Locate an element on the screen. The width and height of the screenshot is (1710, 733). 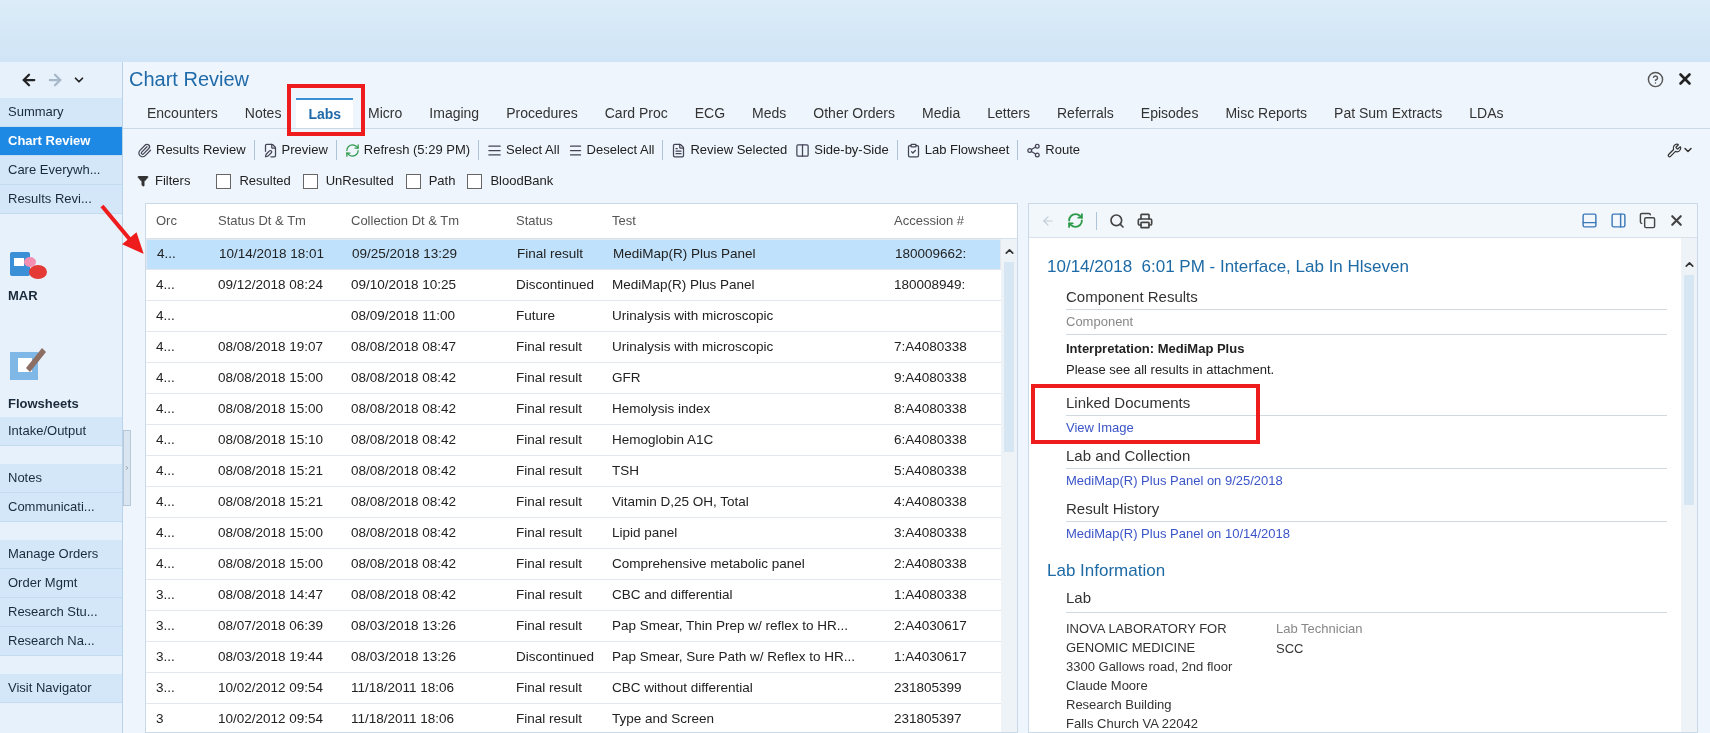
tab: Letters is located at coordinates (1008, 113).